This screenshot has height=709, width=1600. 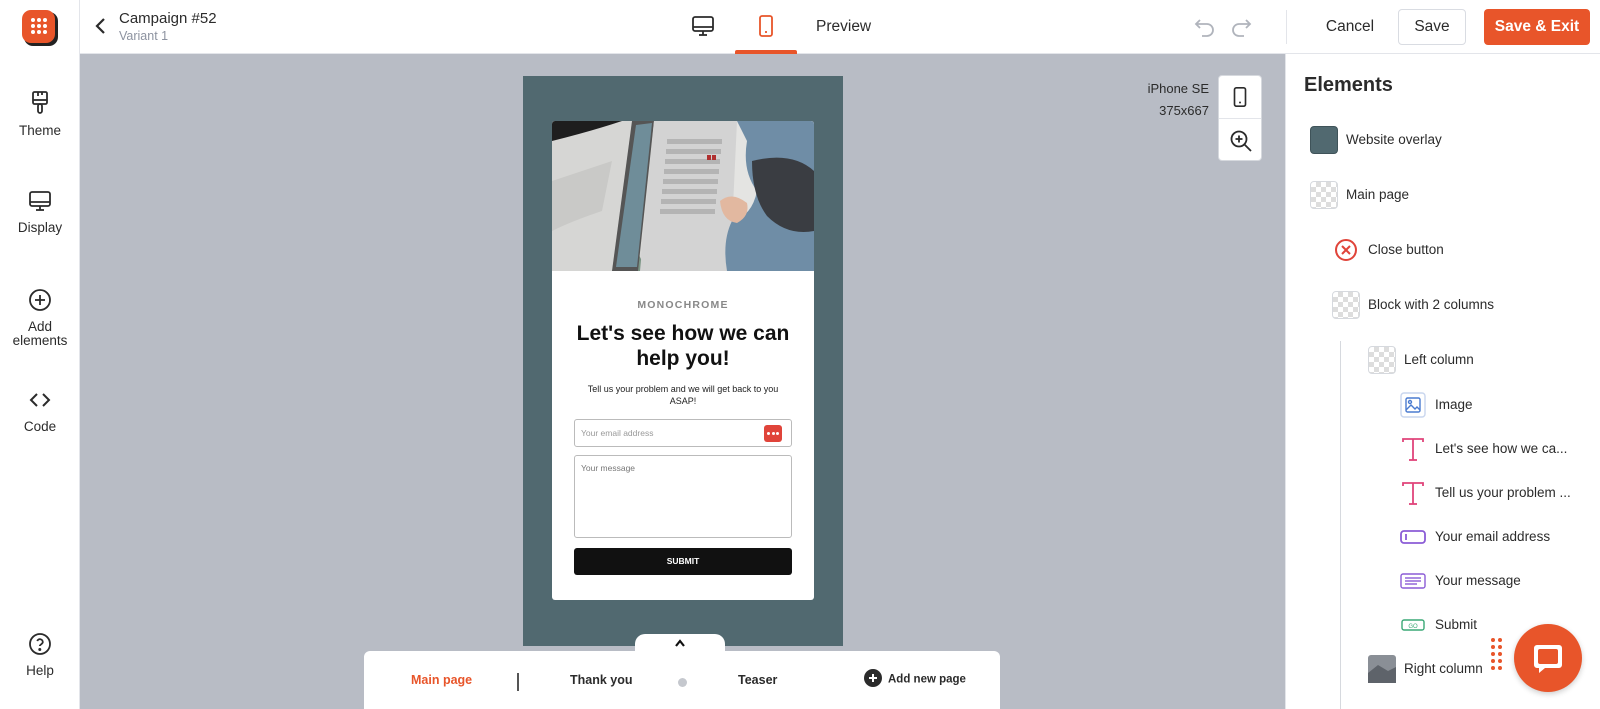 I want to click on page-tabs-bar: Main page Thank you Teaser Add new page, so click(x=682, y=680).